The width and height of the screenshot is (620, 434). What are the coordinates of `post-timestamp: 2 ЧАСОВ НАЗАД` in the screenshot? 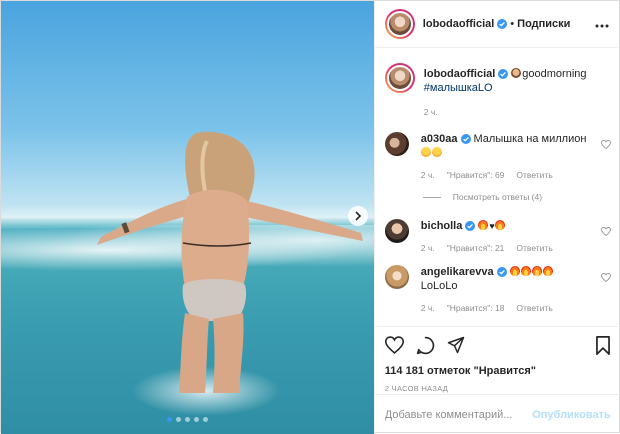 It's located at (416, 388).